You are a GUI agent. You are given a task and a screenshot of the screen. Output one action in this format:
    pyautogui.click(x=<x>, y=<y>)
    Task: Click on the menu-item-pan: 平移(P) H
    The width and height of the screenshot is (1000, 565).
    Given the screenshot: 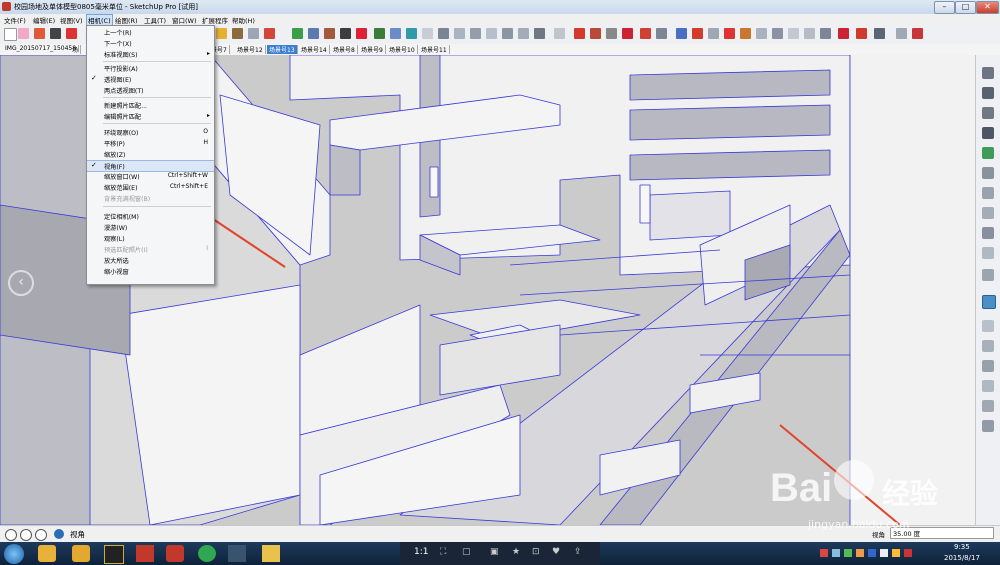 What is the action you would take?
    pyautogui.click(x=150, y=143)
    